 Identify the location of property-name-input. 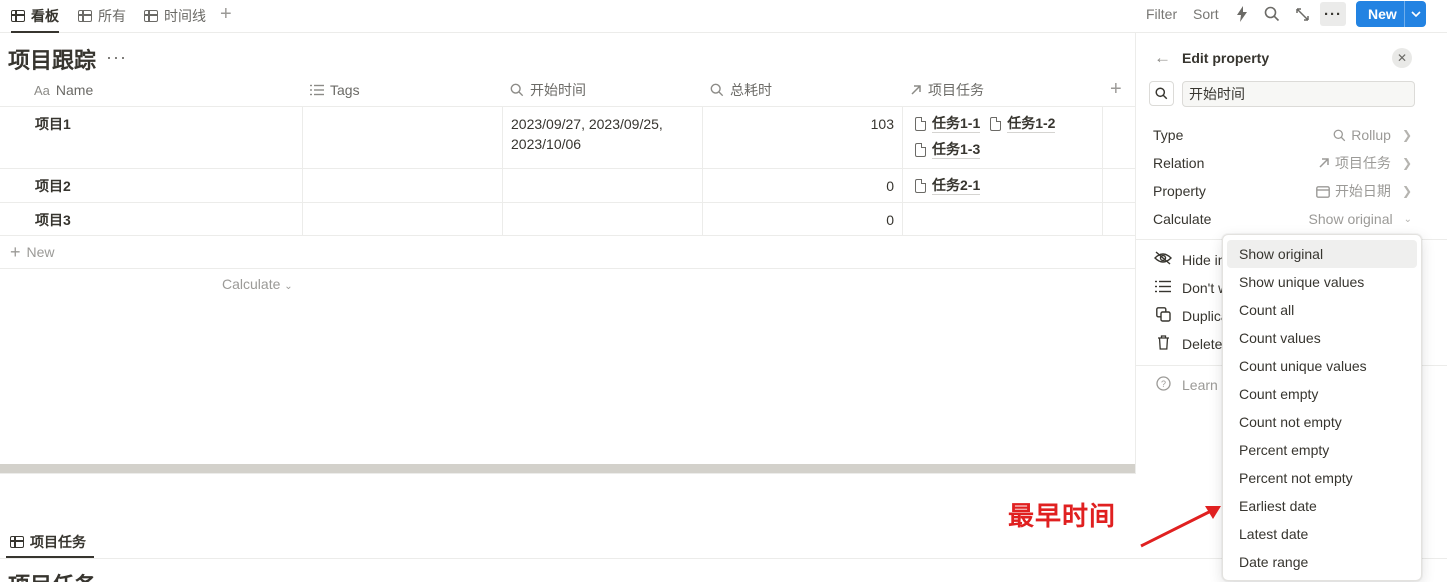
(1298, 94).